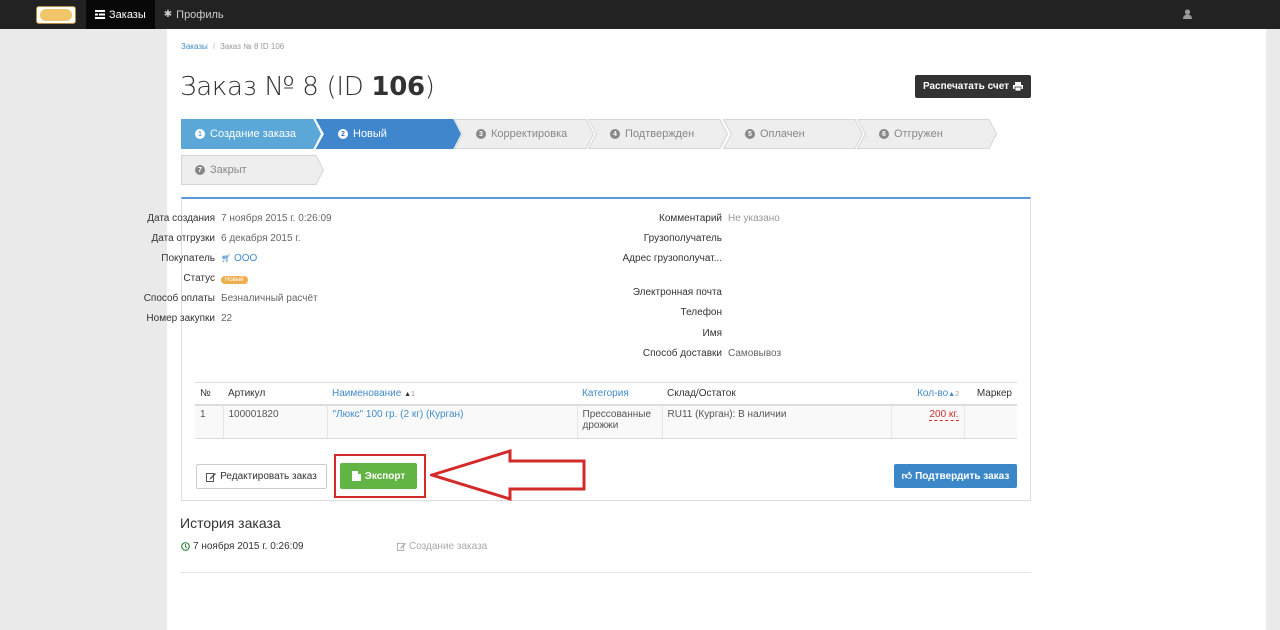 The image size is (1280, 630). What do you see at coordinates (181, 218) in the screenshot?
I see `created-label: Дата создания` at bounding box center [181, 218].